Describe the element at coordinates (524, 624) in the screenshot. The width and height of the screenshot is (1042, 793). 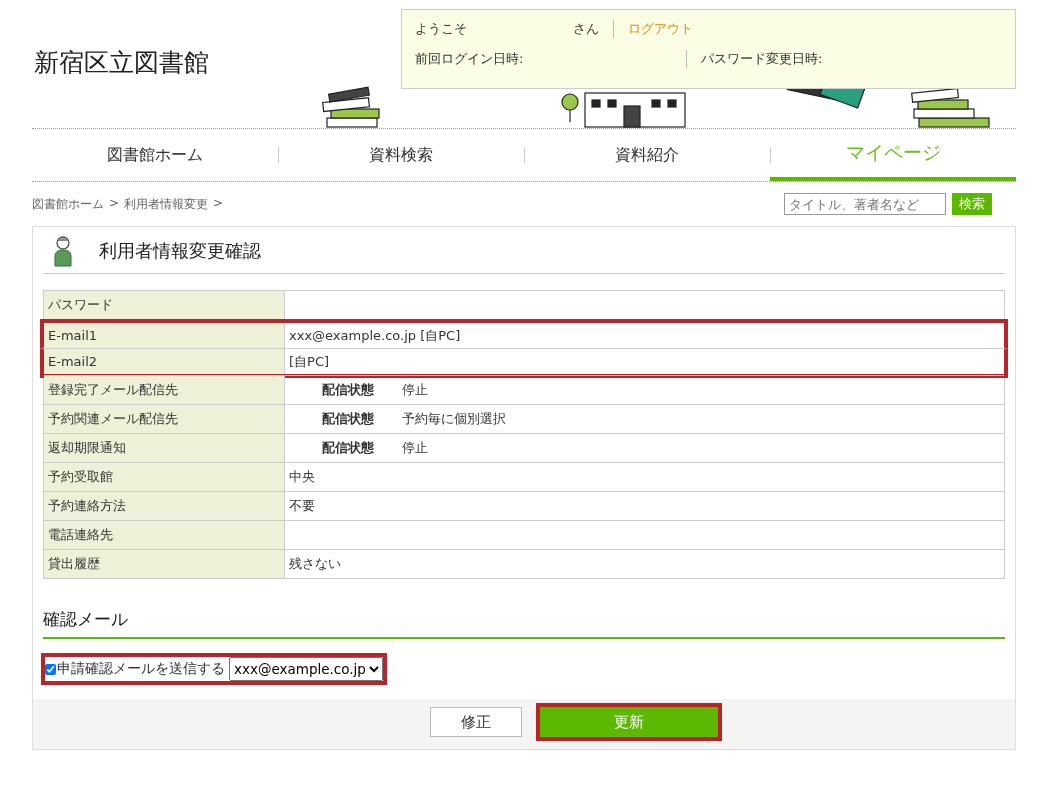
I see `section-heading: 確認メール` at that location.